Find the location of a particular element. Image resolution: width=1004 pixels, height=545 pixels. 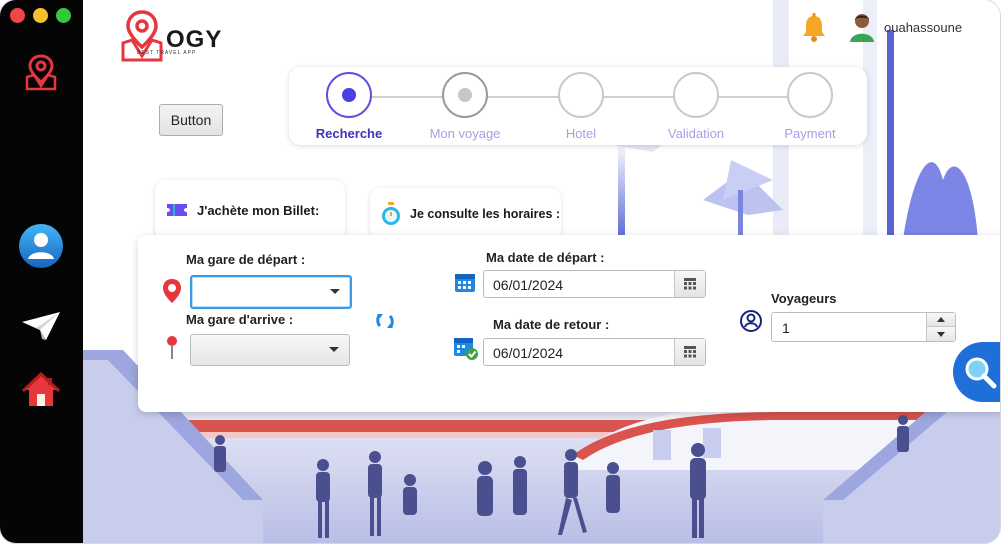

tab-buy-ticket: J'achète mon Billet: is located at coordinates (250, 210).